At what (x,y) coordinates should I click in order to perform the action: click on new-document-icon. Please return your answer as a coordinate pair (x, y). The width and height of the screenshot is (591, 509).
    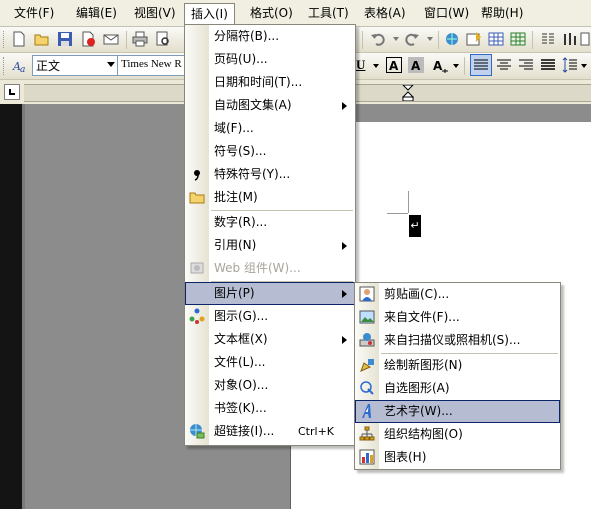
    Looking at the image, I should click on (19, 39).